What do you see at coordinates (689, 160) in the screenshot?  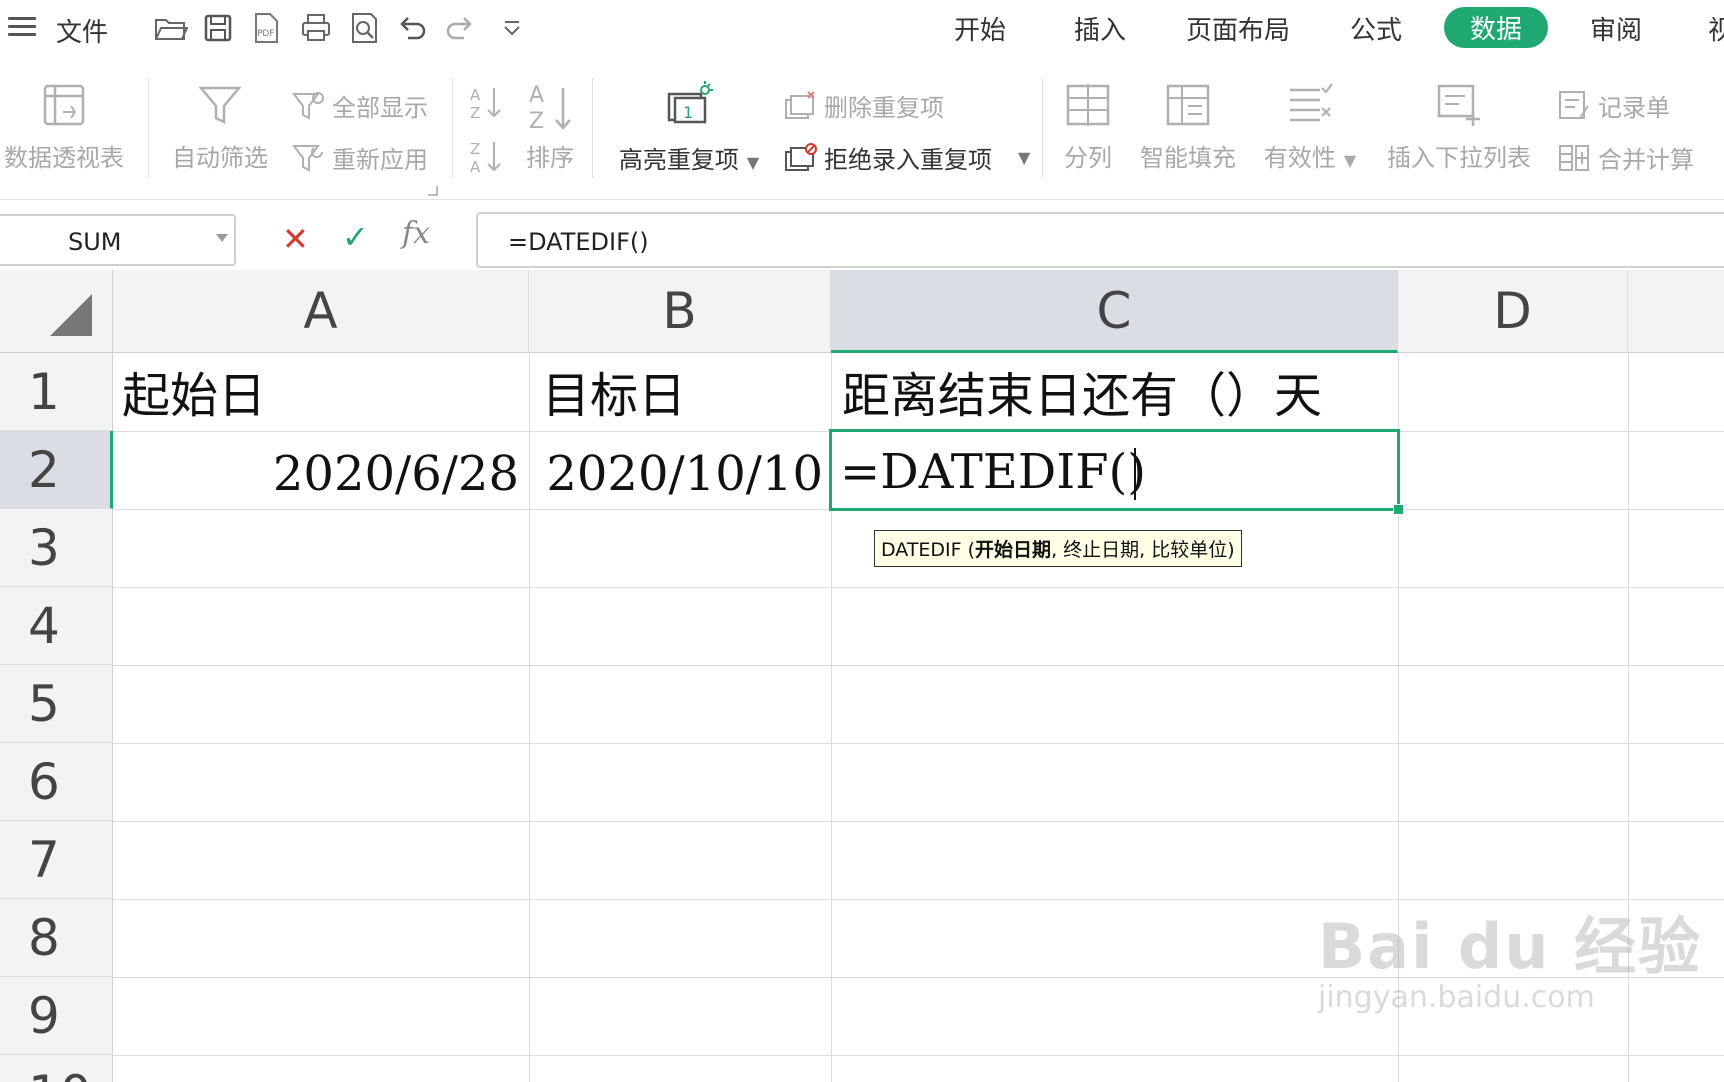 I see `highlight-duplicates-label: 高亮重复项 ▼` at bounding box center [689, 160].